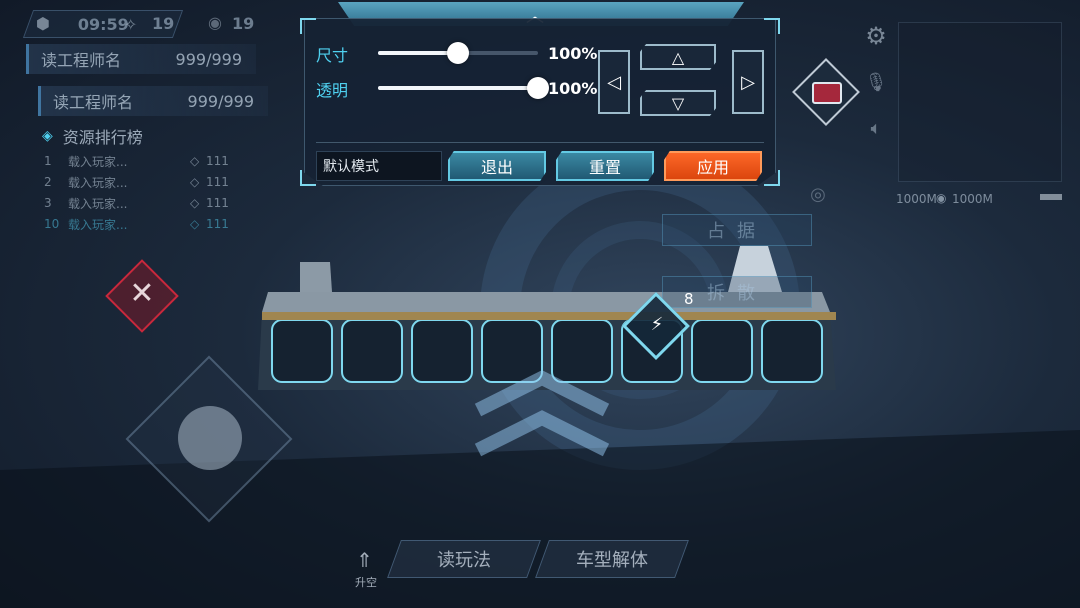  What do you see at coordinates (153, 101) in the screenshot?
I see `player-nameplate-2: 读工程师名 999/999` at bounding box center [153, 101].